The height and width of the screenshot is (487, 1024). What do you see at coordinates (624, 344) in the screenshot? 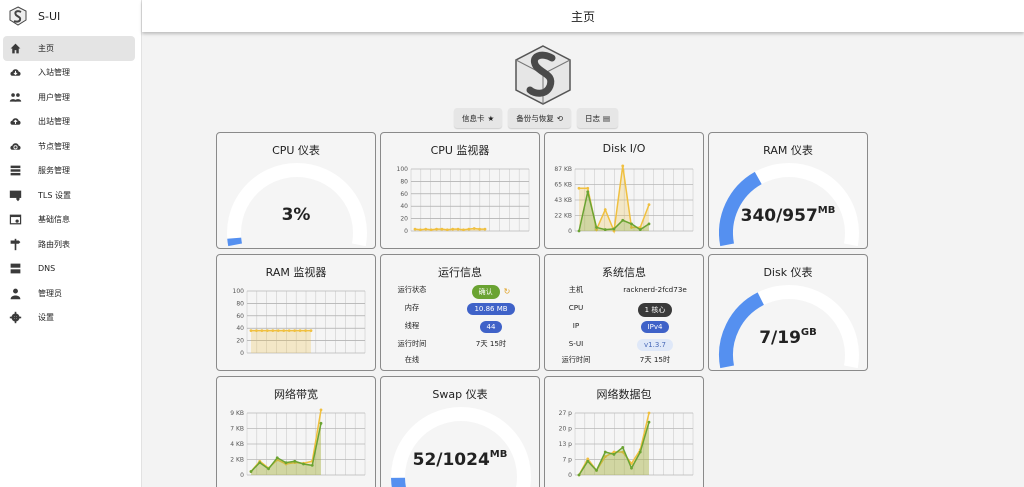
I see `info-row: S-UI v1.3.7` at bounding box center [624, 344].